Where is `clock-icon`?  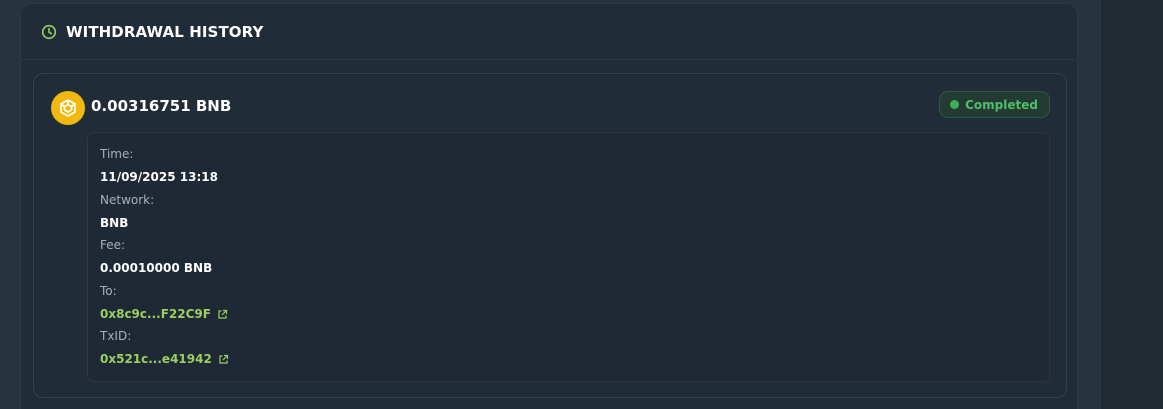 clock-icon is located at coordinates (49, 32).